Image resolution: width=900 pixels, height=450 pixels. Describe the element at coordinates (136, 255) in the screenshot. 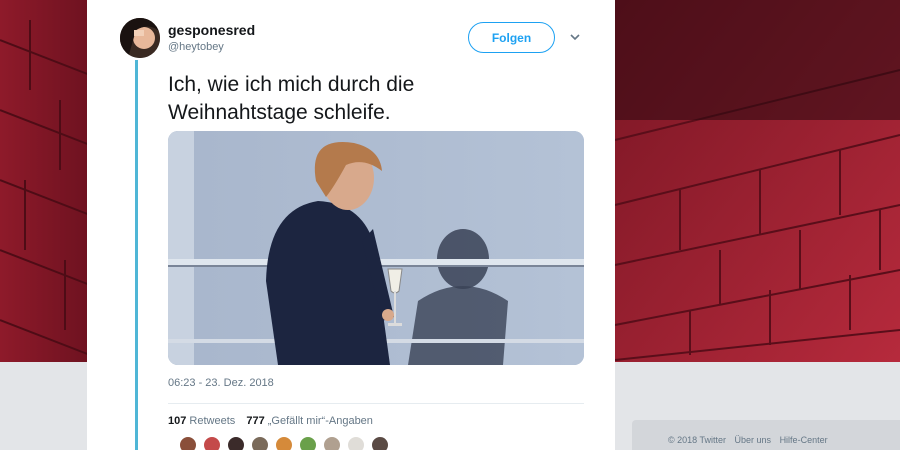

I see `thread-line` at that location.